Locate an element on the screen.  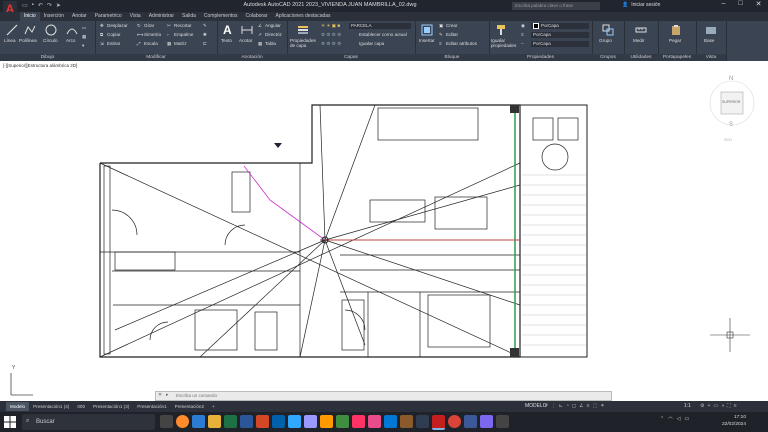
explode-icon: ✱ is located at coordinates (205, 35).